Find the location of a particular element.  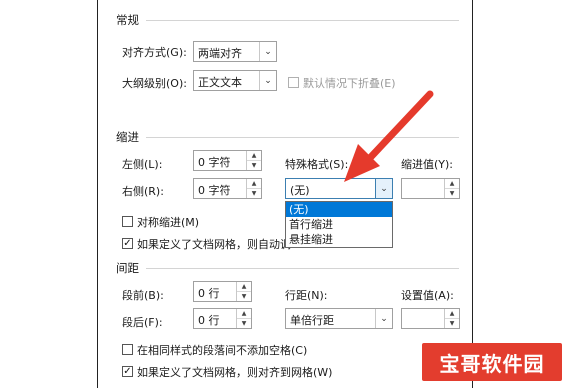

right-frame-border is located at coordinates (472, 194).